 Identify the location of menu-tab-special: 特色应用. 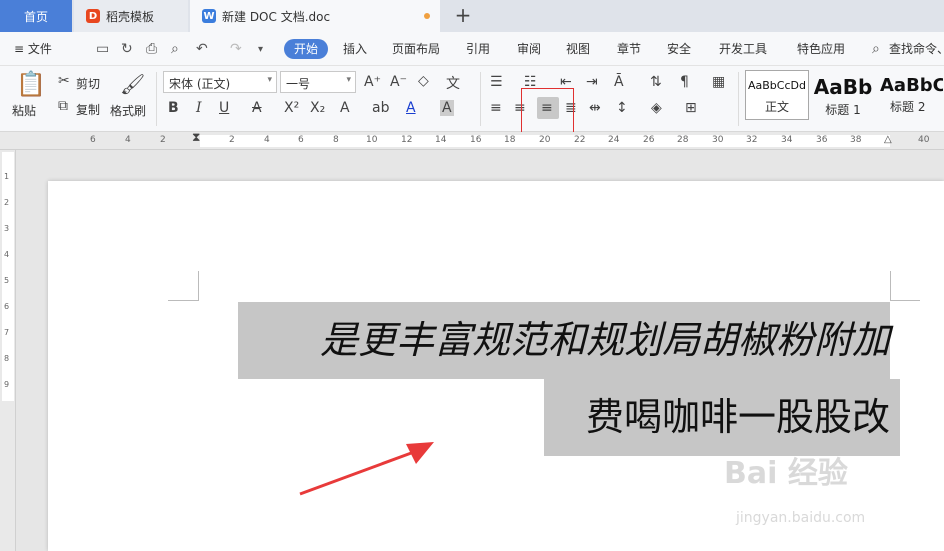
(821, 48).